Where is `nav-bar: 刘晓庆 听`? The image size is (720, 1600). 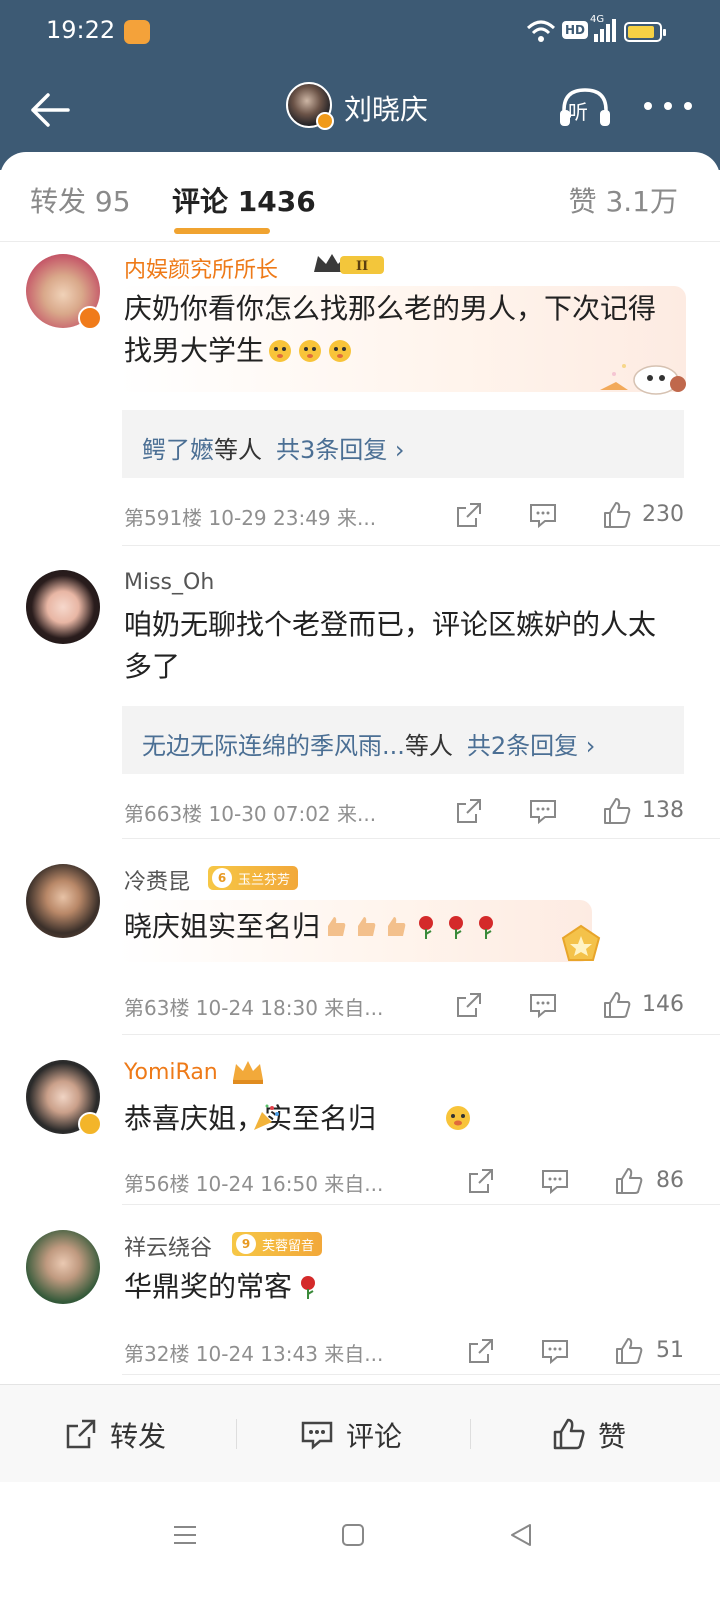 nav-bar: 刘晓庆 听 is located at coordinates (360, 109).